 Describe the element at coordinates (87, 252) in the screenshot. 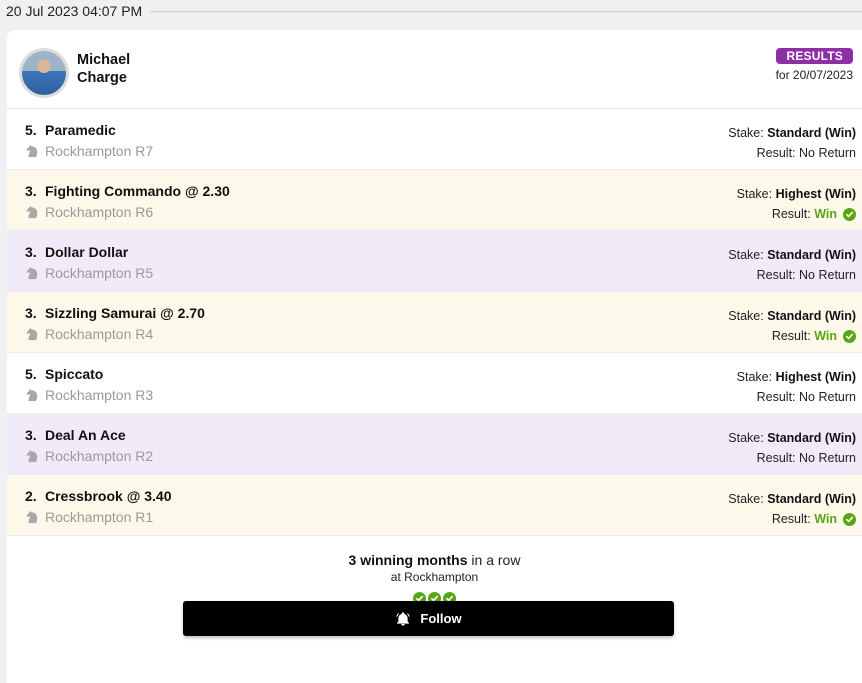

I see `selection-name: Dollar Dollar` at that location.